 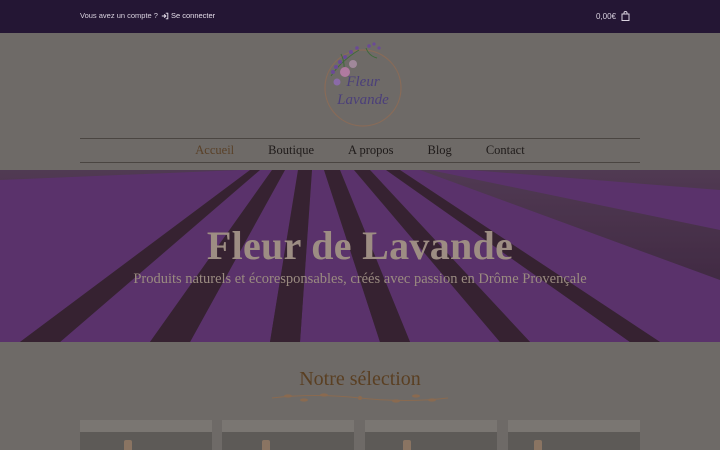 I want to click on nav-item-boutique: Boutique, so click(x=291, y=150).